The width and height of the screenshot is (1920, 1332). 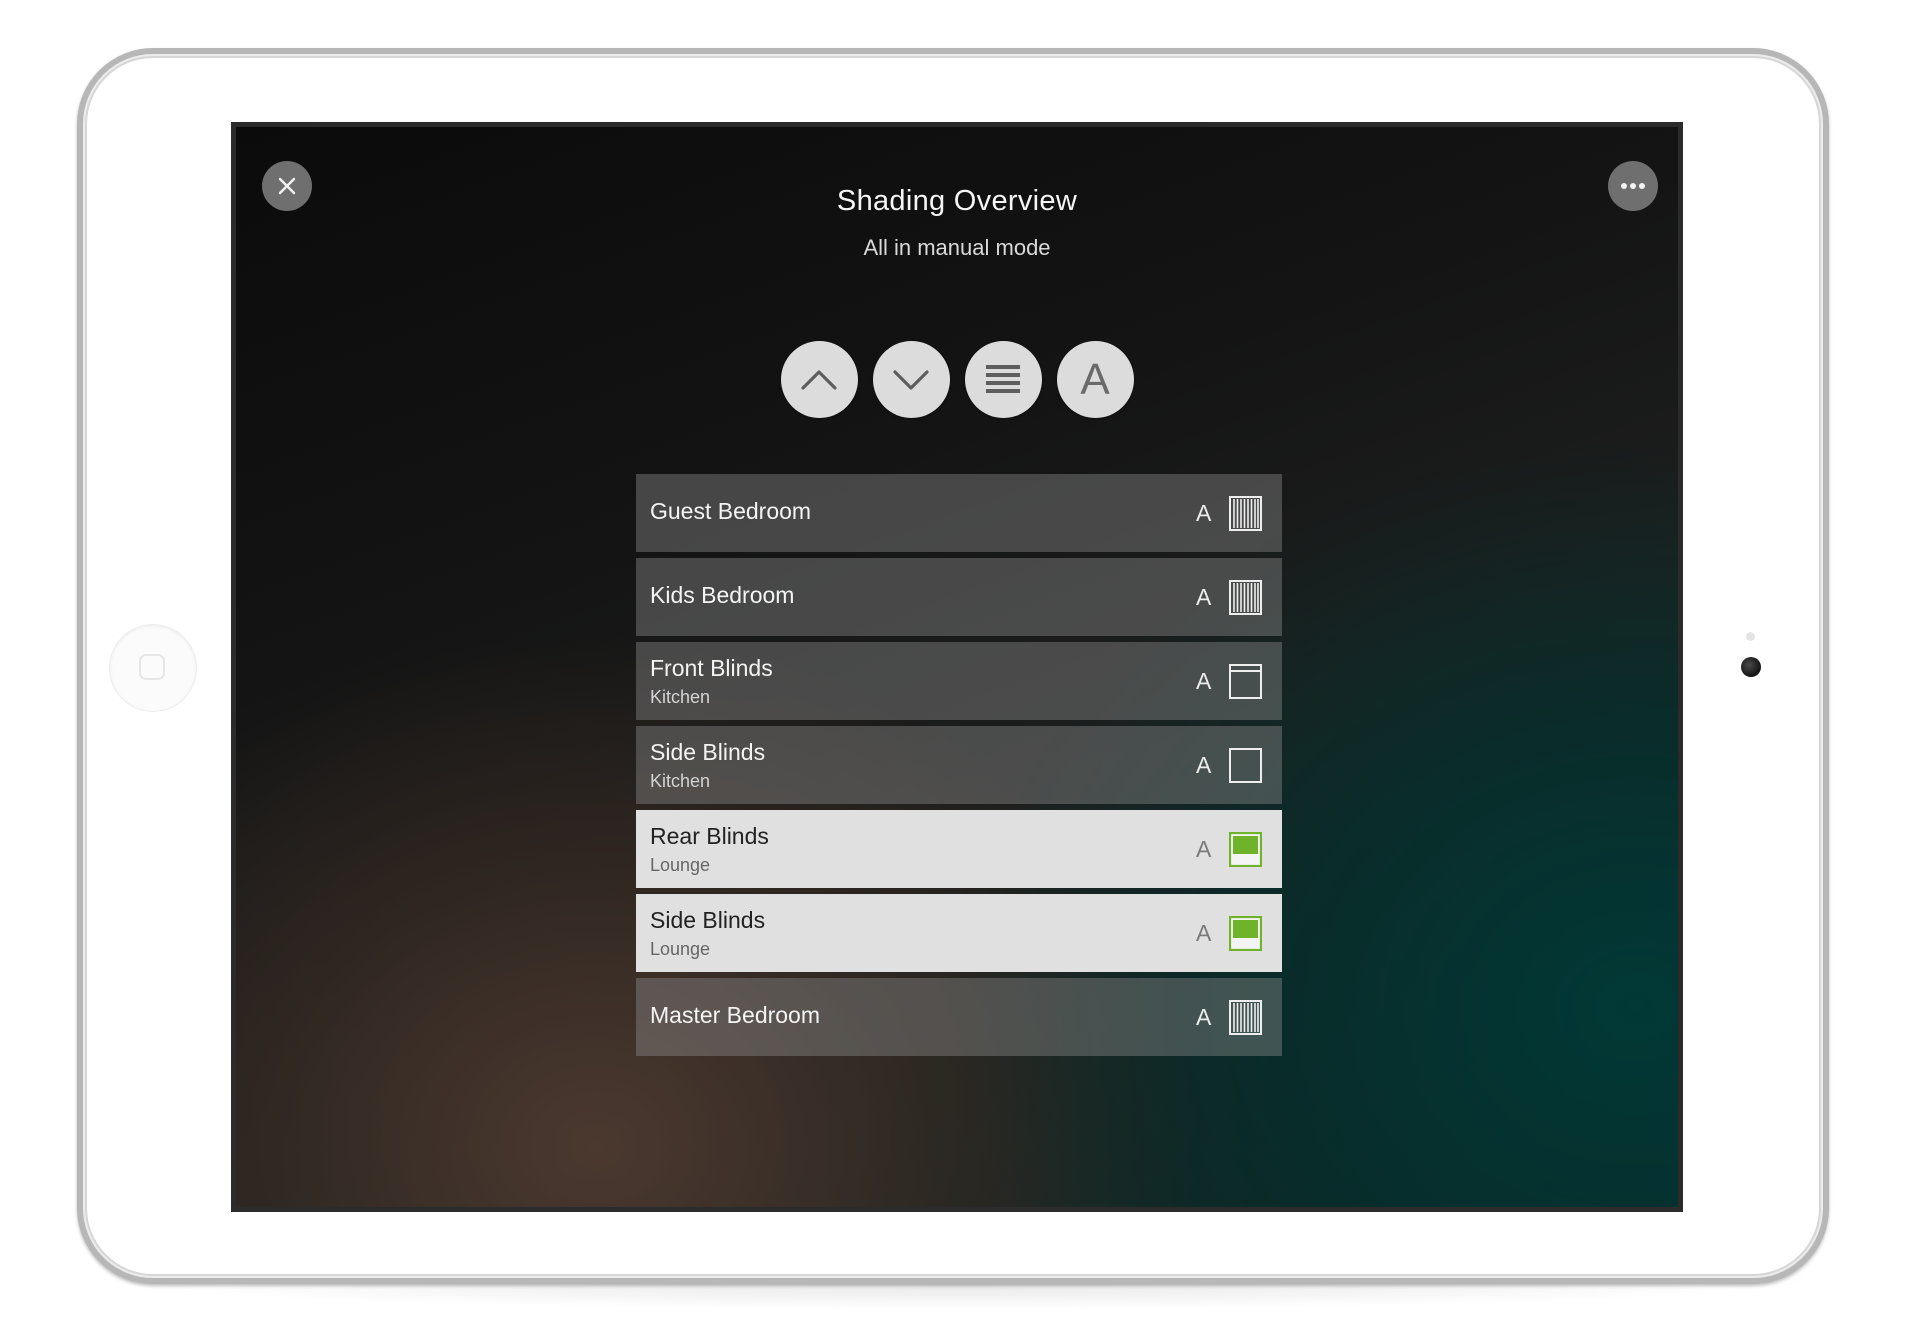 What do you see at coordinates (957, 201) in the screenshot?
I see `page-title: Shading Overview` at bounding box center [957, 201].